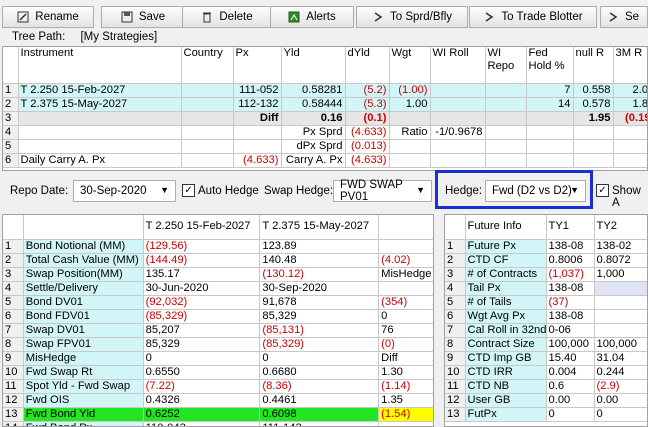  I want to click on table-row: 7 Cal Roll in 32nd 0-06, so click(546, 330).